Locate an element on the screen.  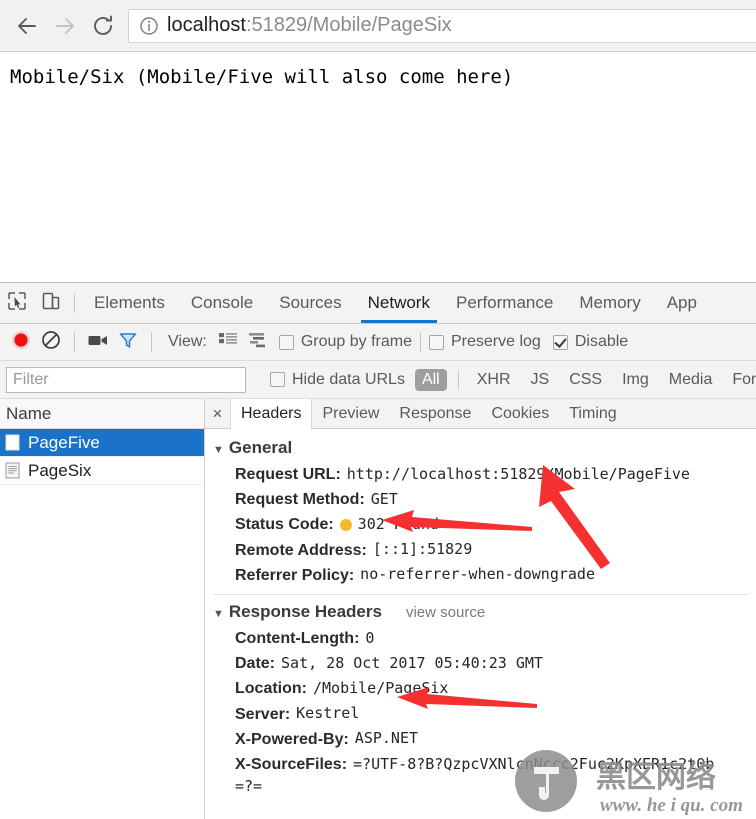
watermark-url-text: www. he i qu. com is located at coordinates (671, 805).